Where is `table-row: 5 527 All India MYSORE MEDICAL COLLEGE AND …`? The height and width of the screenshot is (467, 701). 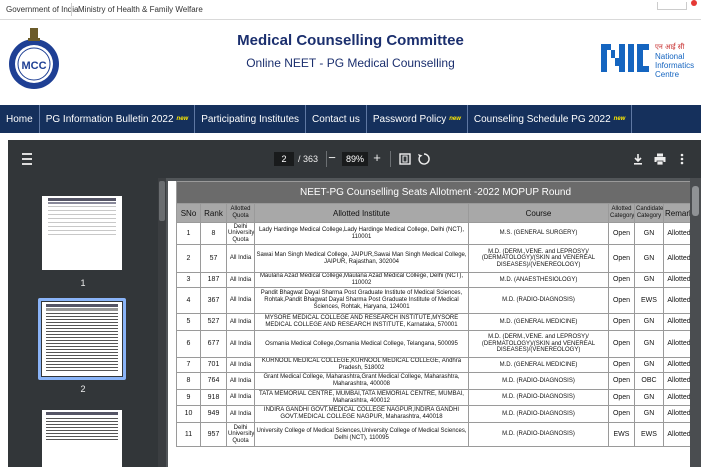 table-row: 5 527 All India MYSORE MEDICAL COLLEGE AND … is located at coordinates (436, 322).